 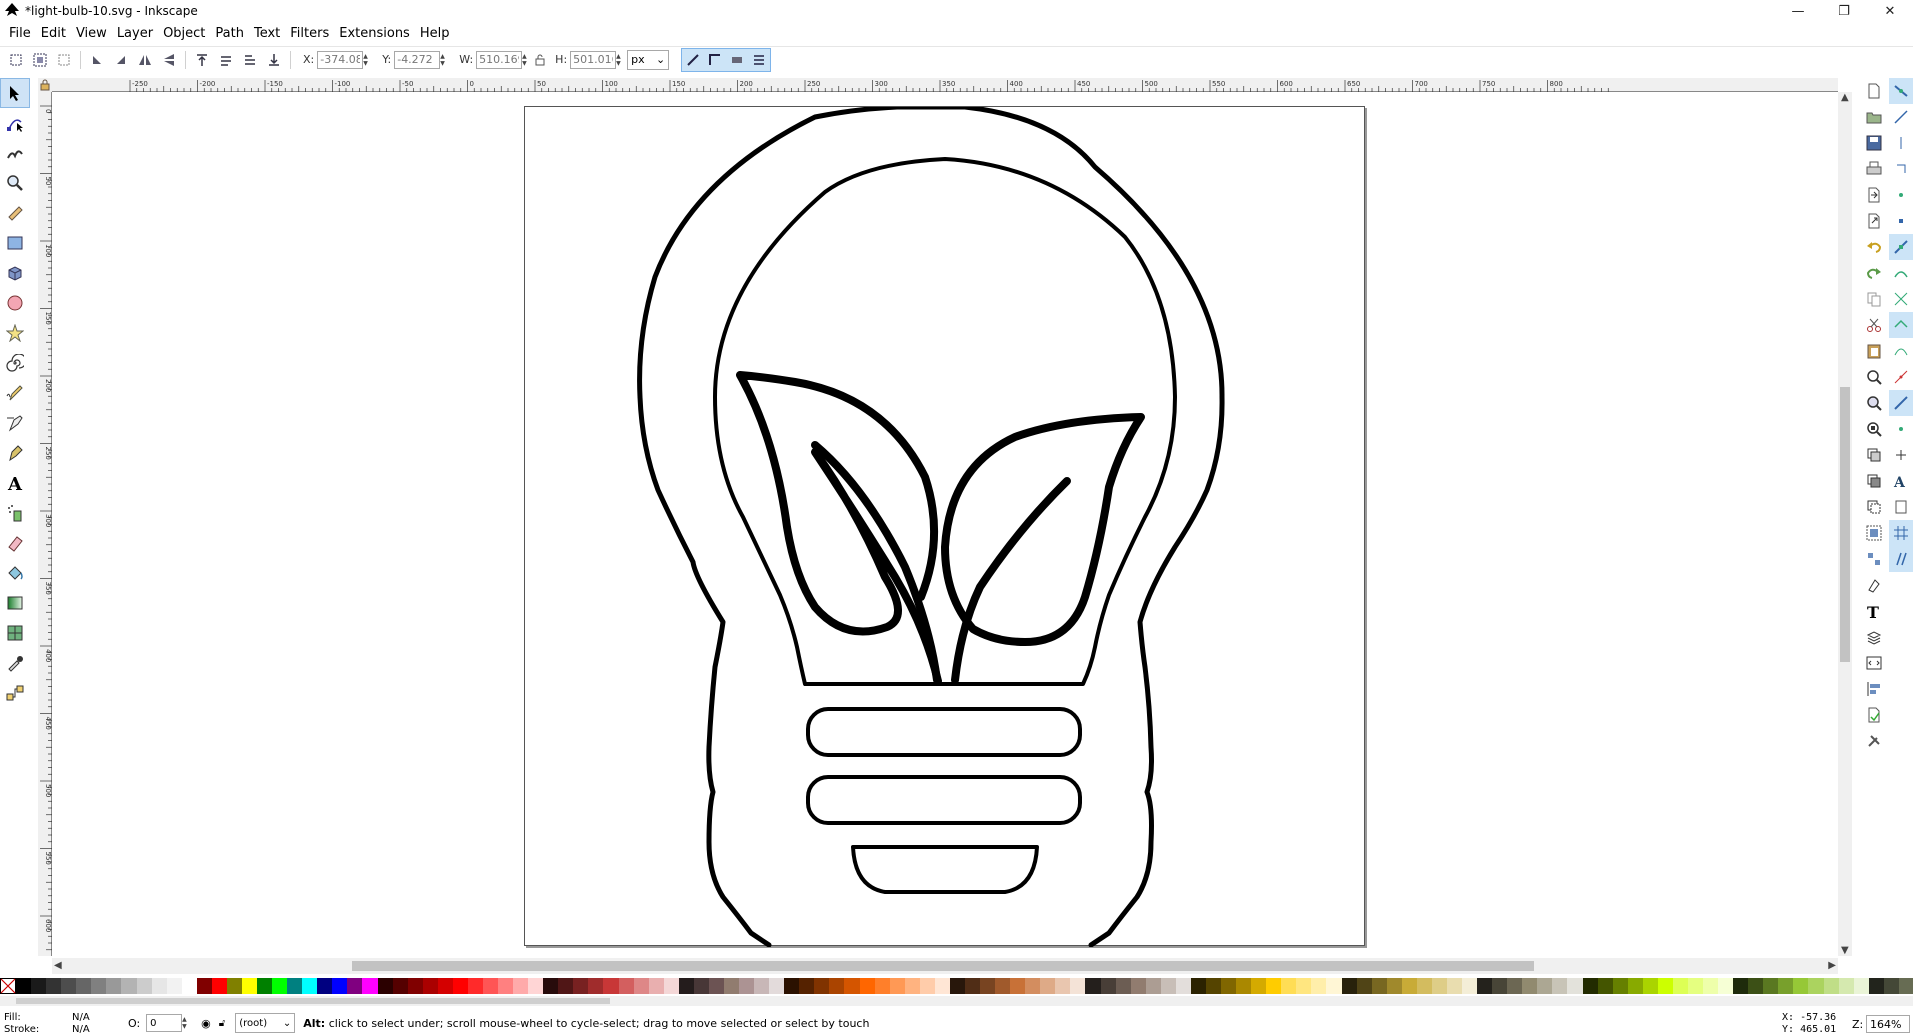 I want to click on scroll-up-icon: ▲, so click(x=1845, y=97).